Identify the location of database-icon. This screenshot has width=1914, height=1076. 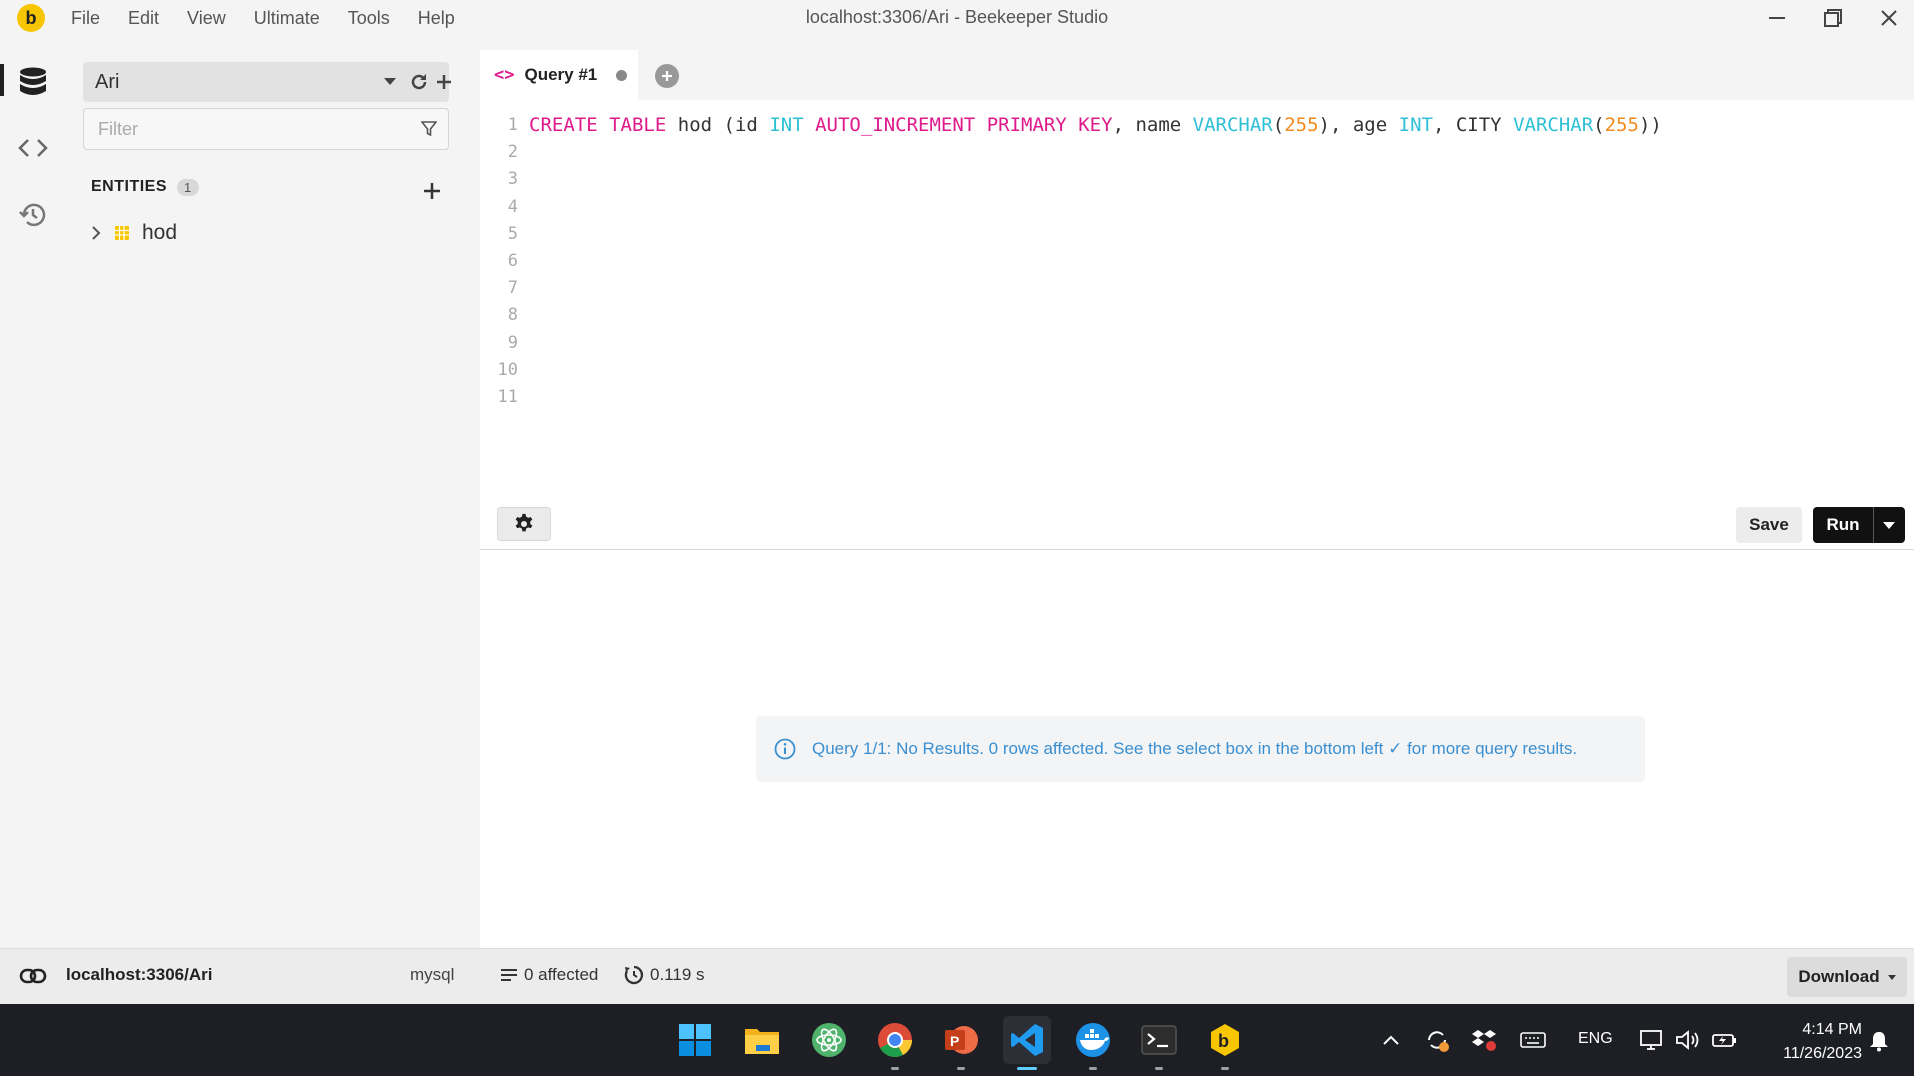
(33, 81).